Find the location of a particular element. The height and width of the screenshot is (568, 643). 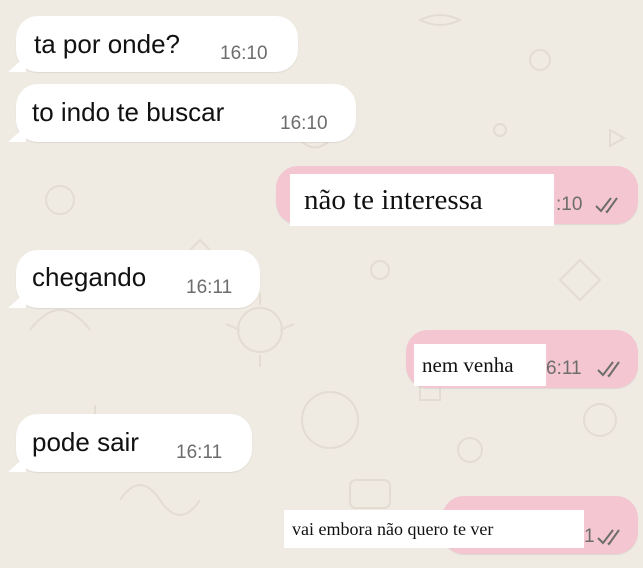

overlay-text: não te interessa is located at coordinates (393, 199).